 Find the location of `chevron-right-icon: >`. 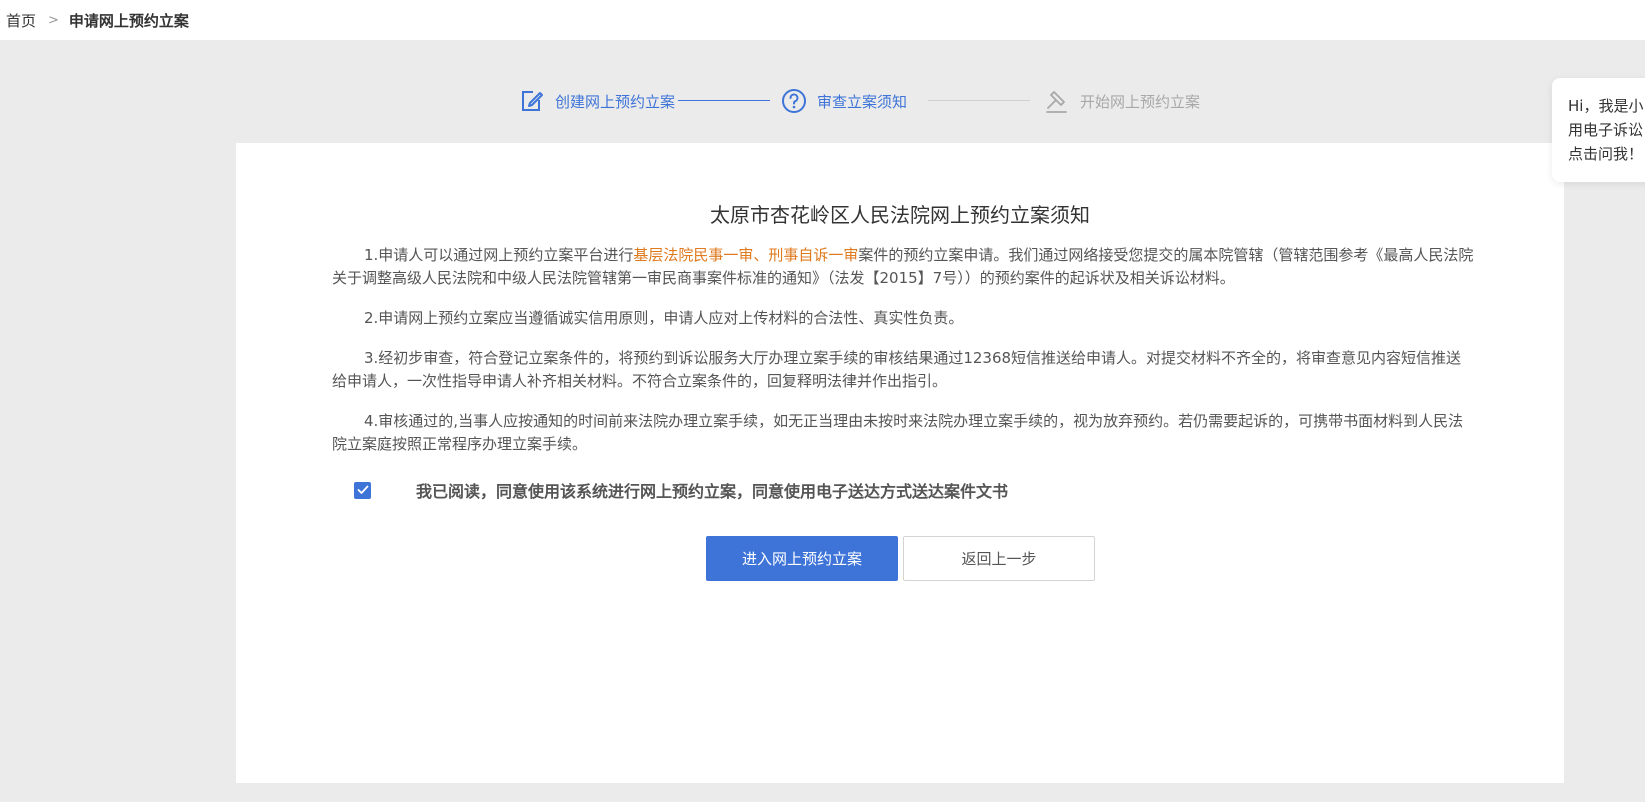

chevron-right-icon: > is located at coordinates (53, 20).